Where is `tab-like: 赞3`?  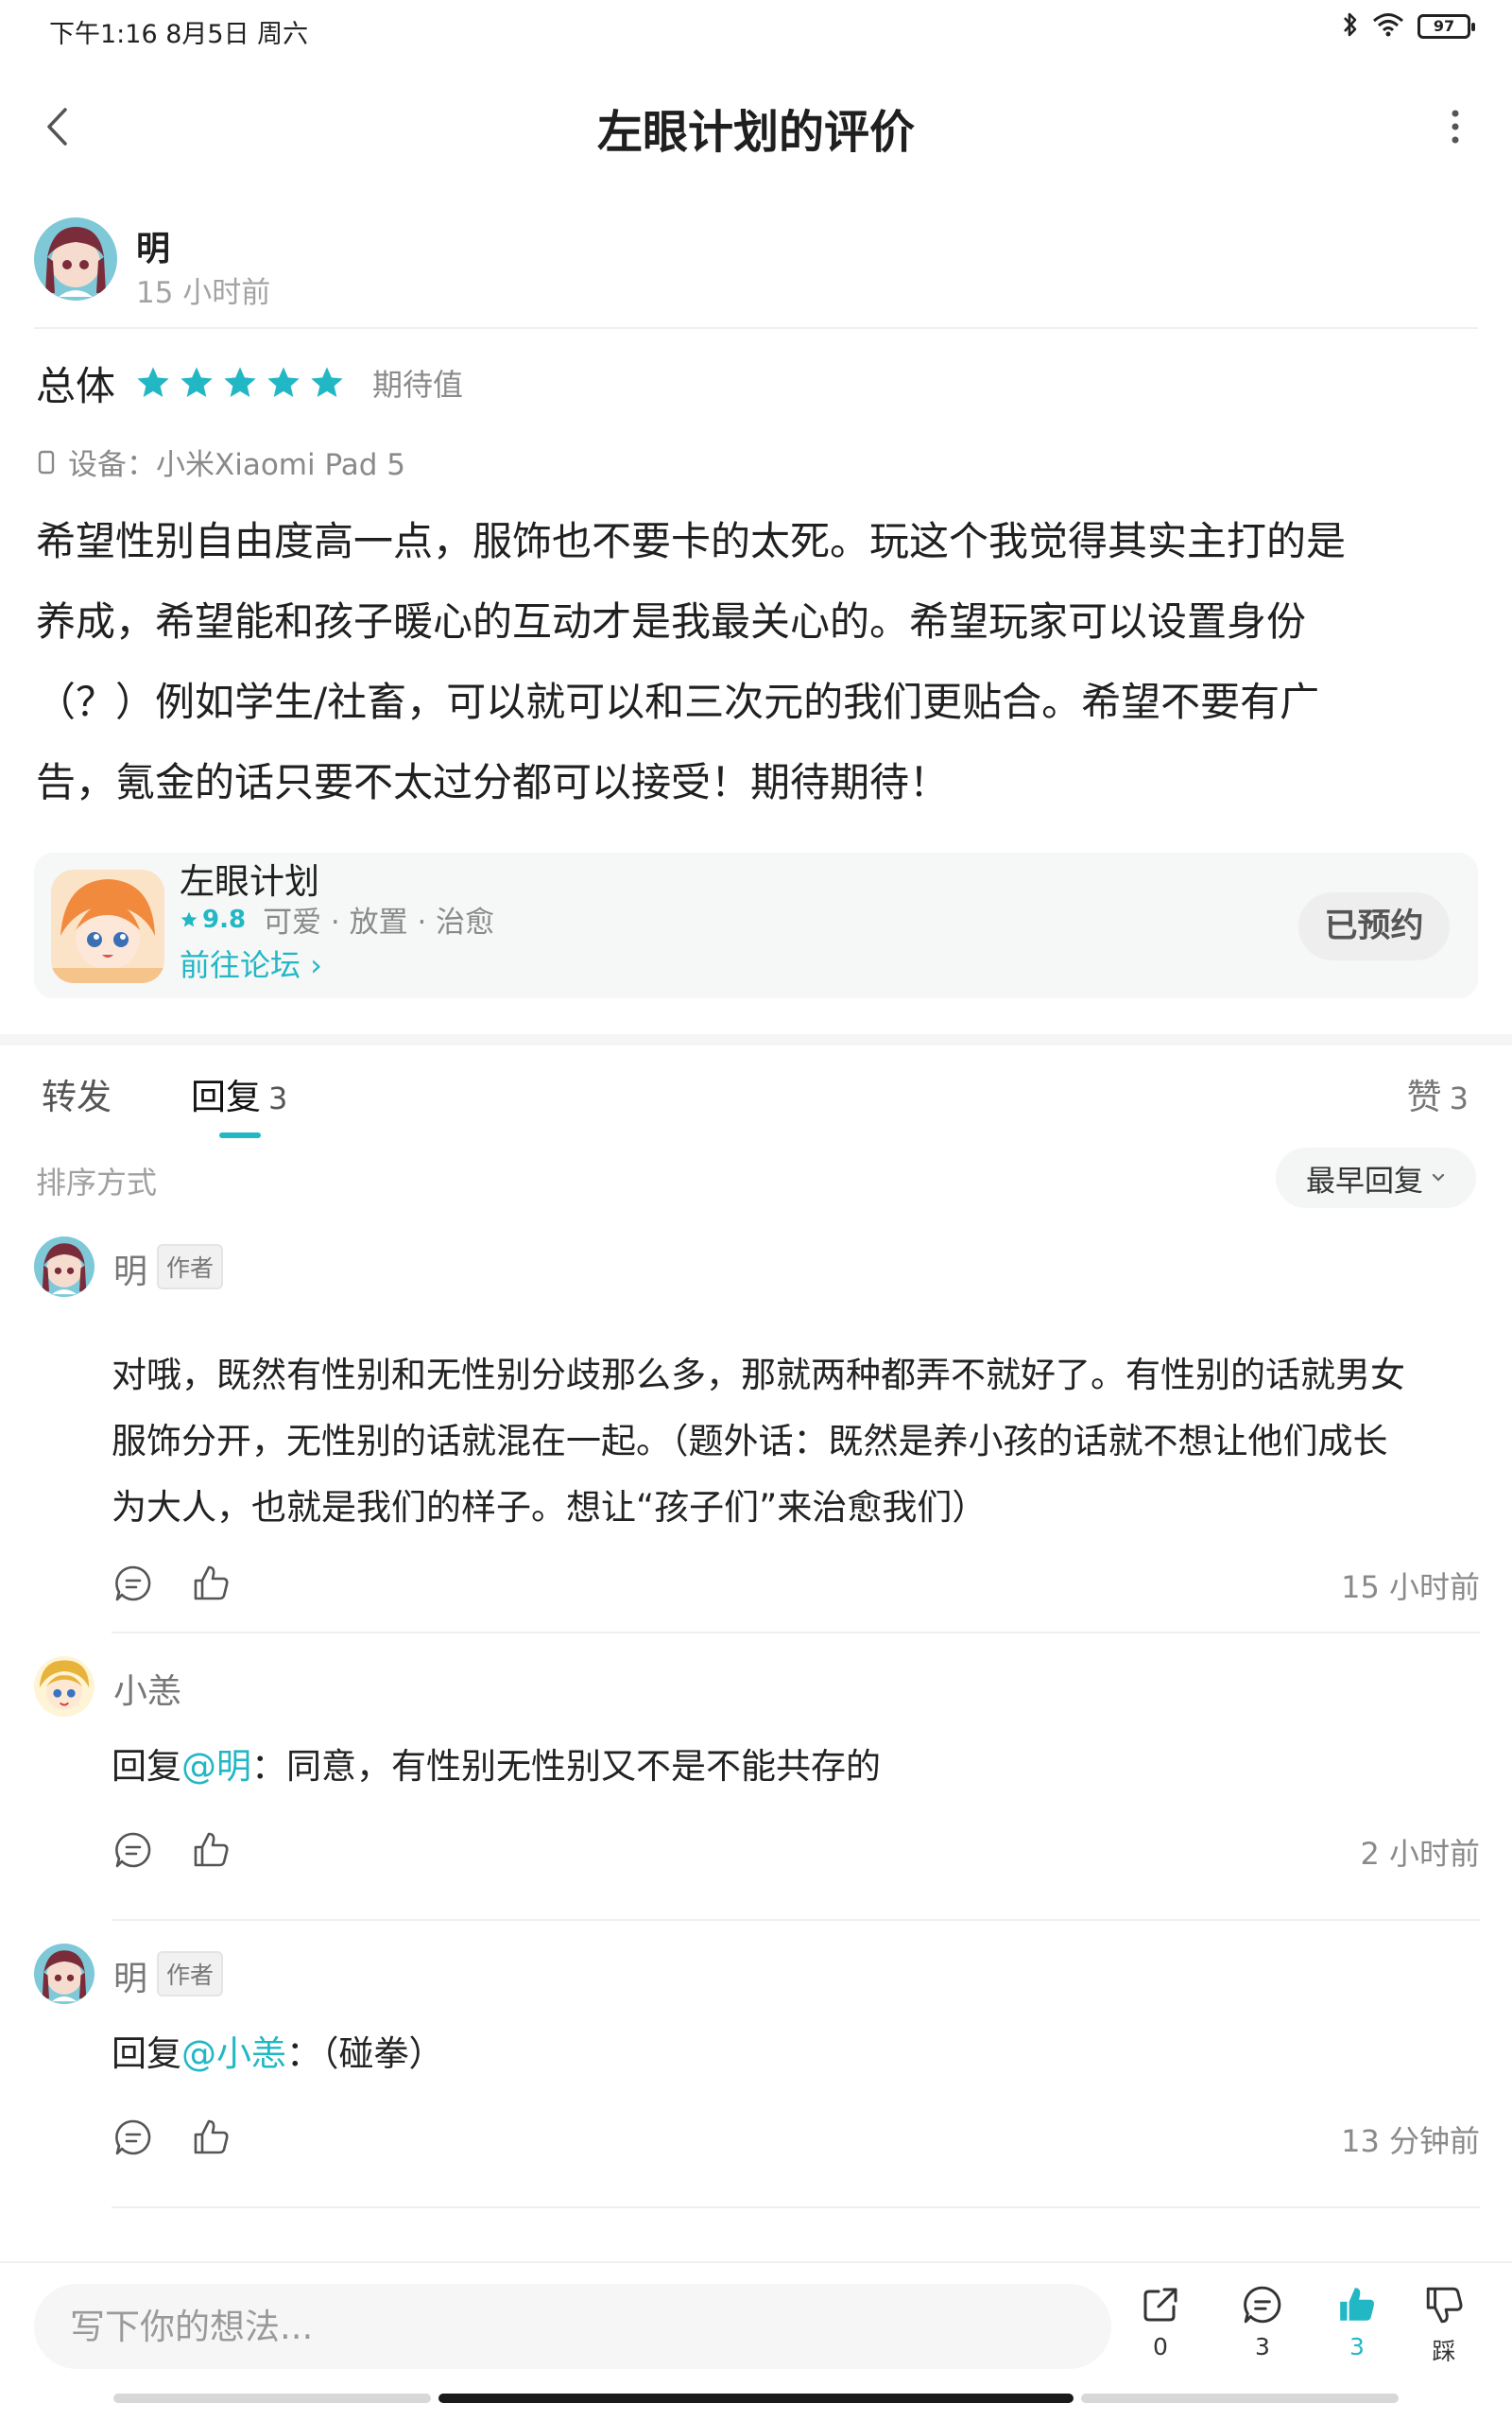
tab-like: 赞3 is located at coordinates (1438, 1093).